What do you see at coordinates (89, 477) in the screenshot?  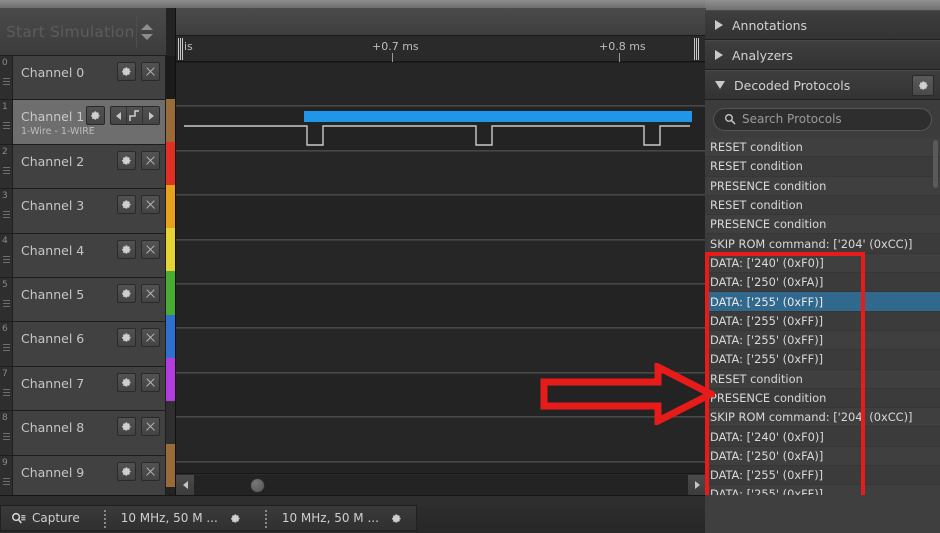 I see `channel-row: Channel 9` at bounding box center [89, 477].